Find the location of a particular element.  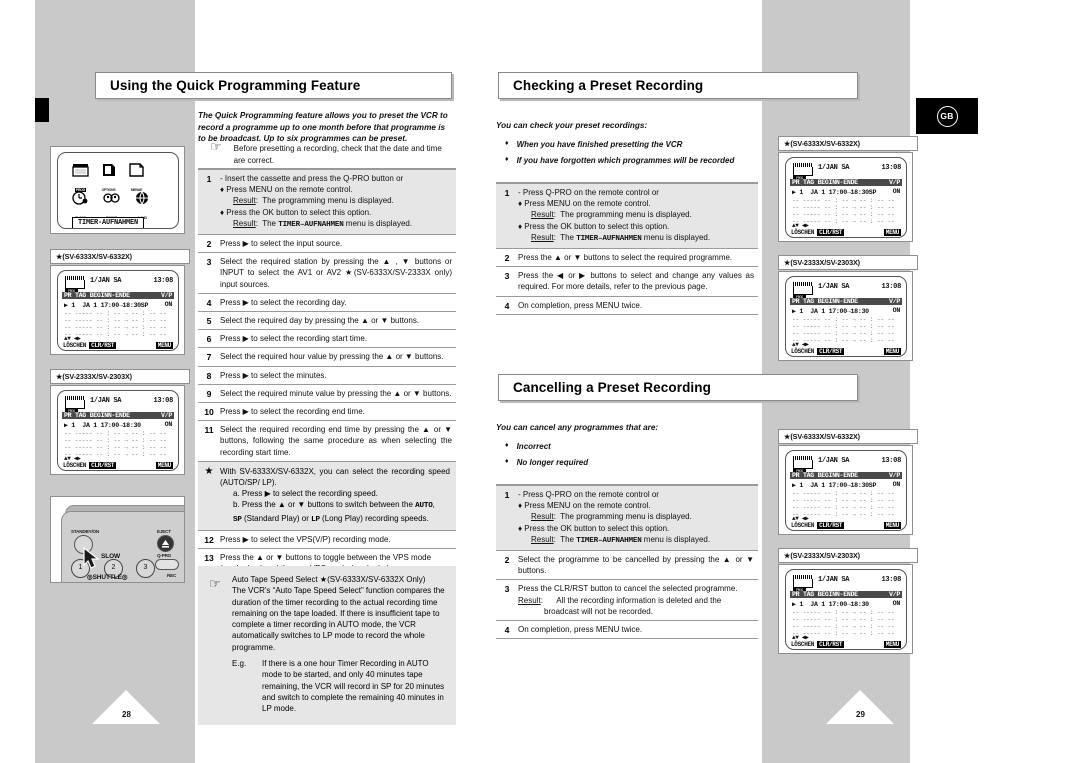

step-body: Press ▶ to select the input source. is located at coordinates (281, 244).